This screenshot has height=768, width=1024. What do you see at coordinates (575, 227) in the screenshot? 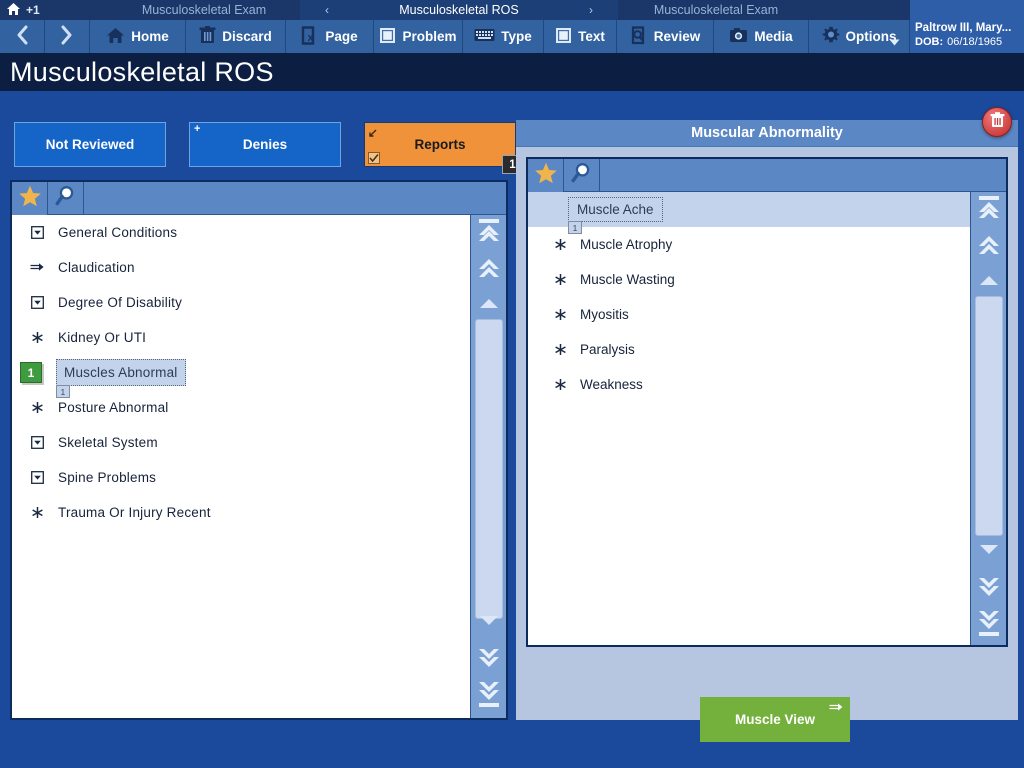
I see `item-sub-badge: 1` at bounding box center [575, 227].